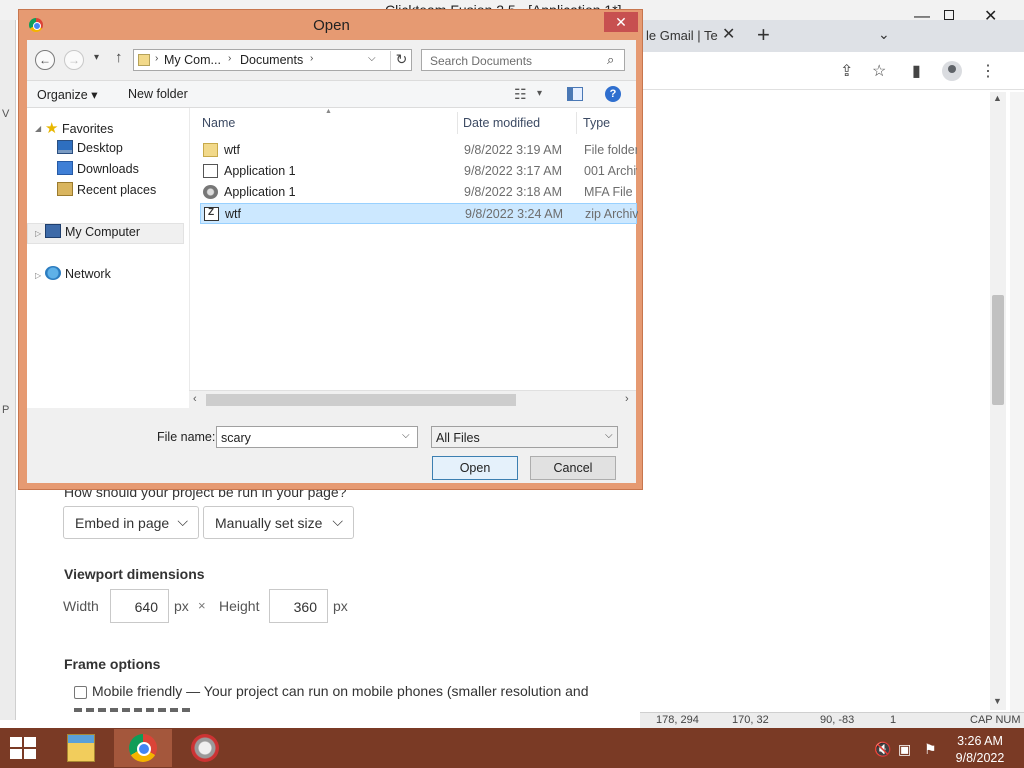  What do you see at coordinates (621, 22) in the screenshot?
I see `dialog-close-button: ✕` at bounding box center [621, 22].